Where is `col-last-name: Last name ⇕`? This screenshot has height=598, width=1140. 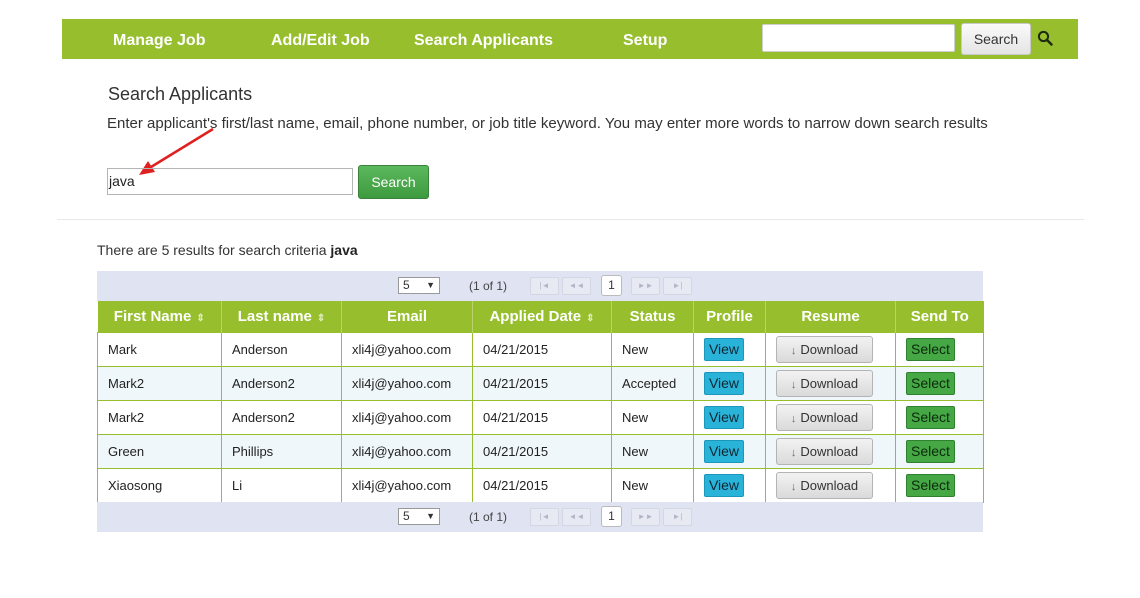
col-last-name: Last name ⇕ is located at coordinates (281, 317).